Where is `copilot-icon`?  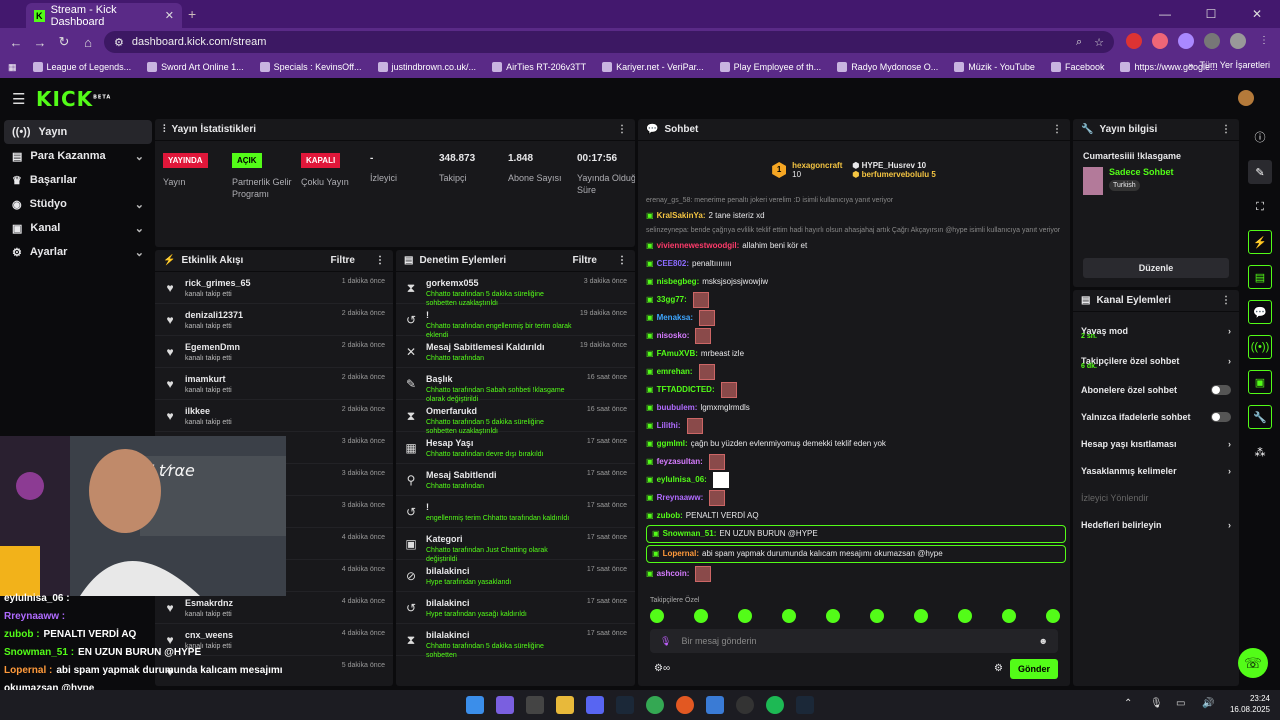 copilot-icon is located at coordinates (505, 705).